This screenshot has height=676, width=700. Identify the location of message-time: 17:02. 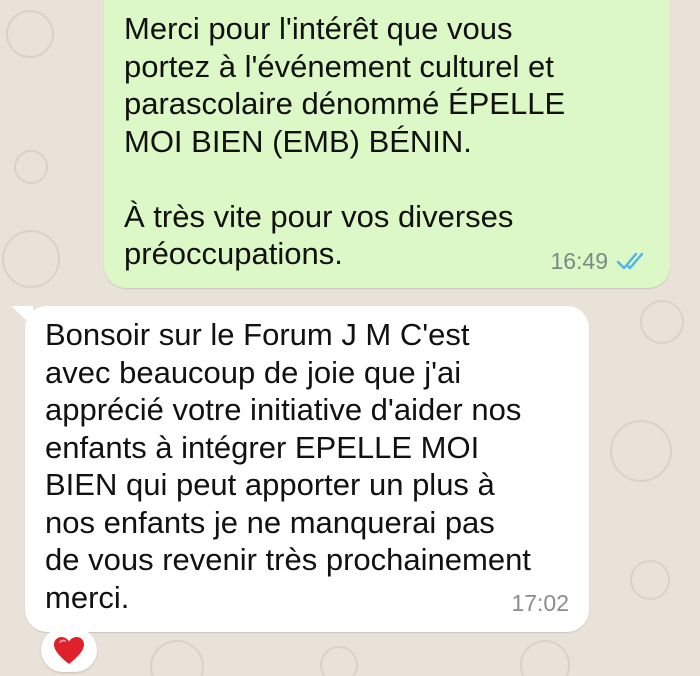
(540, 602).